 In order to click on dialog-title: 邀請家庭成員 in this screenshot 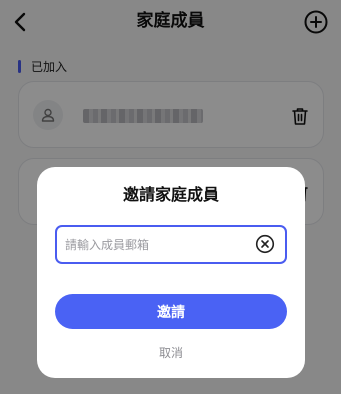, I will do `click(170, 194)`.